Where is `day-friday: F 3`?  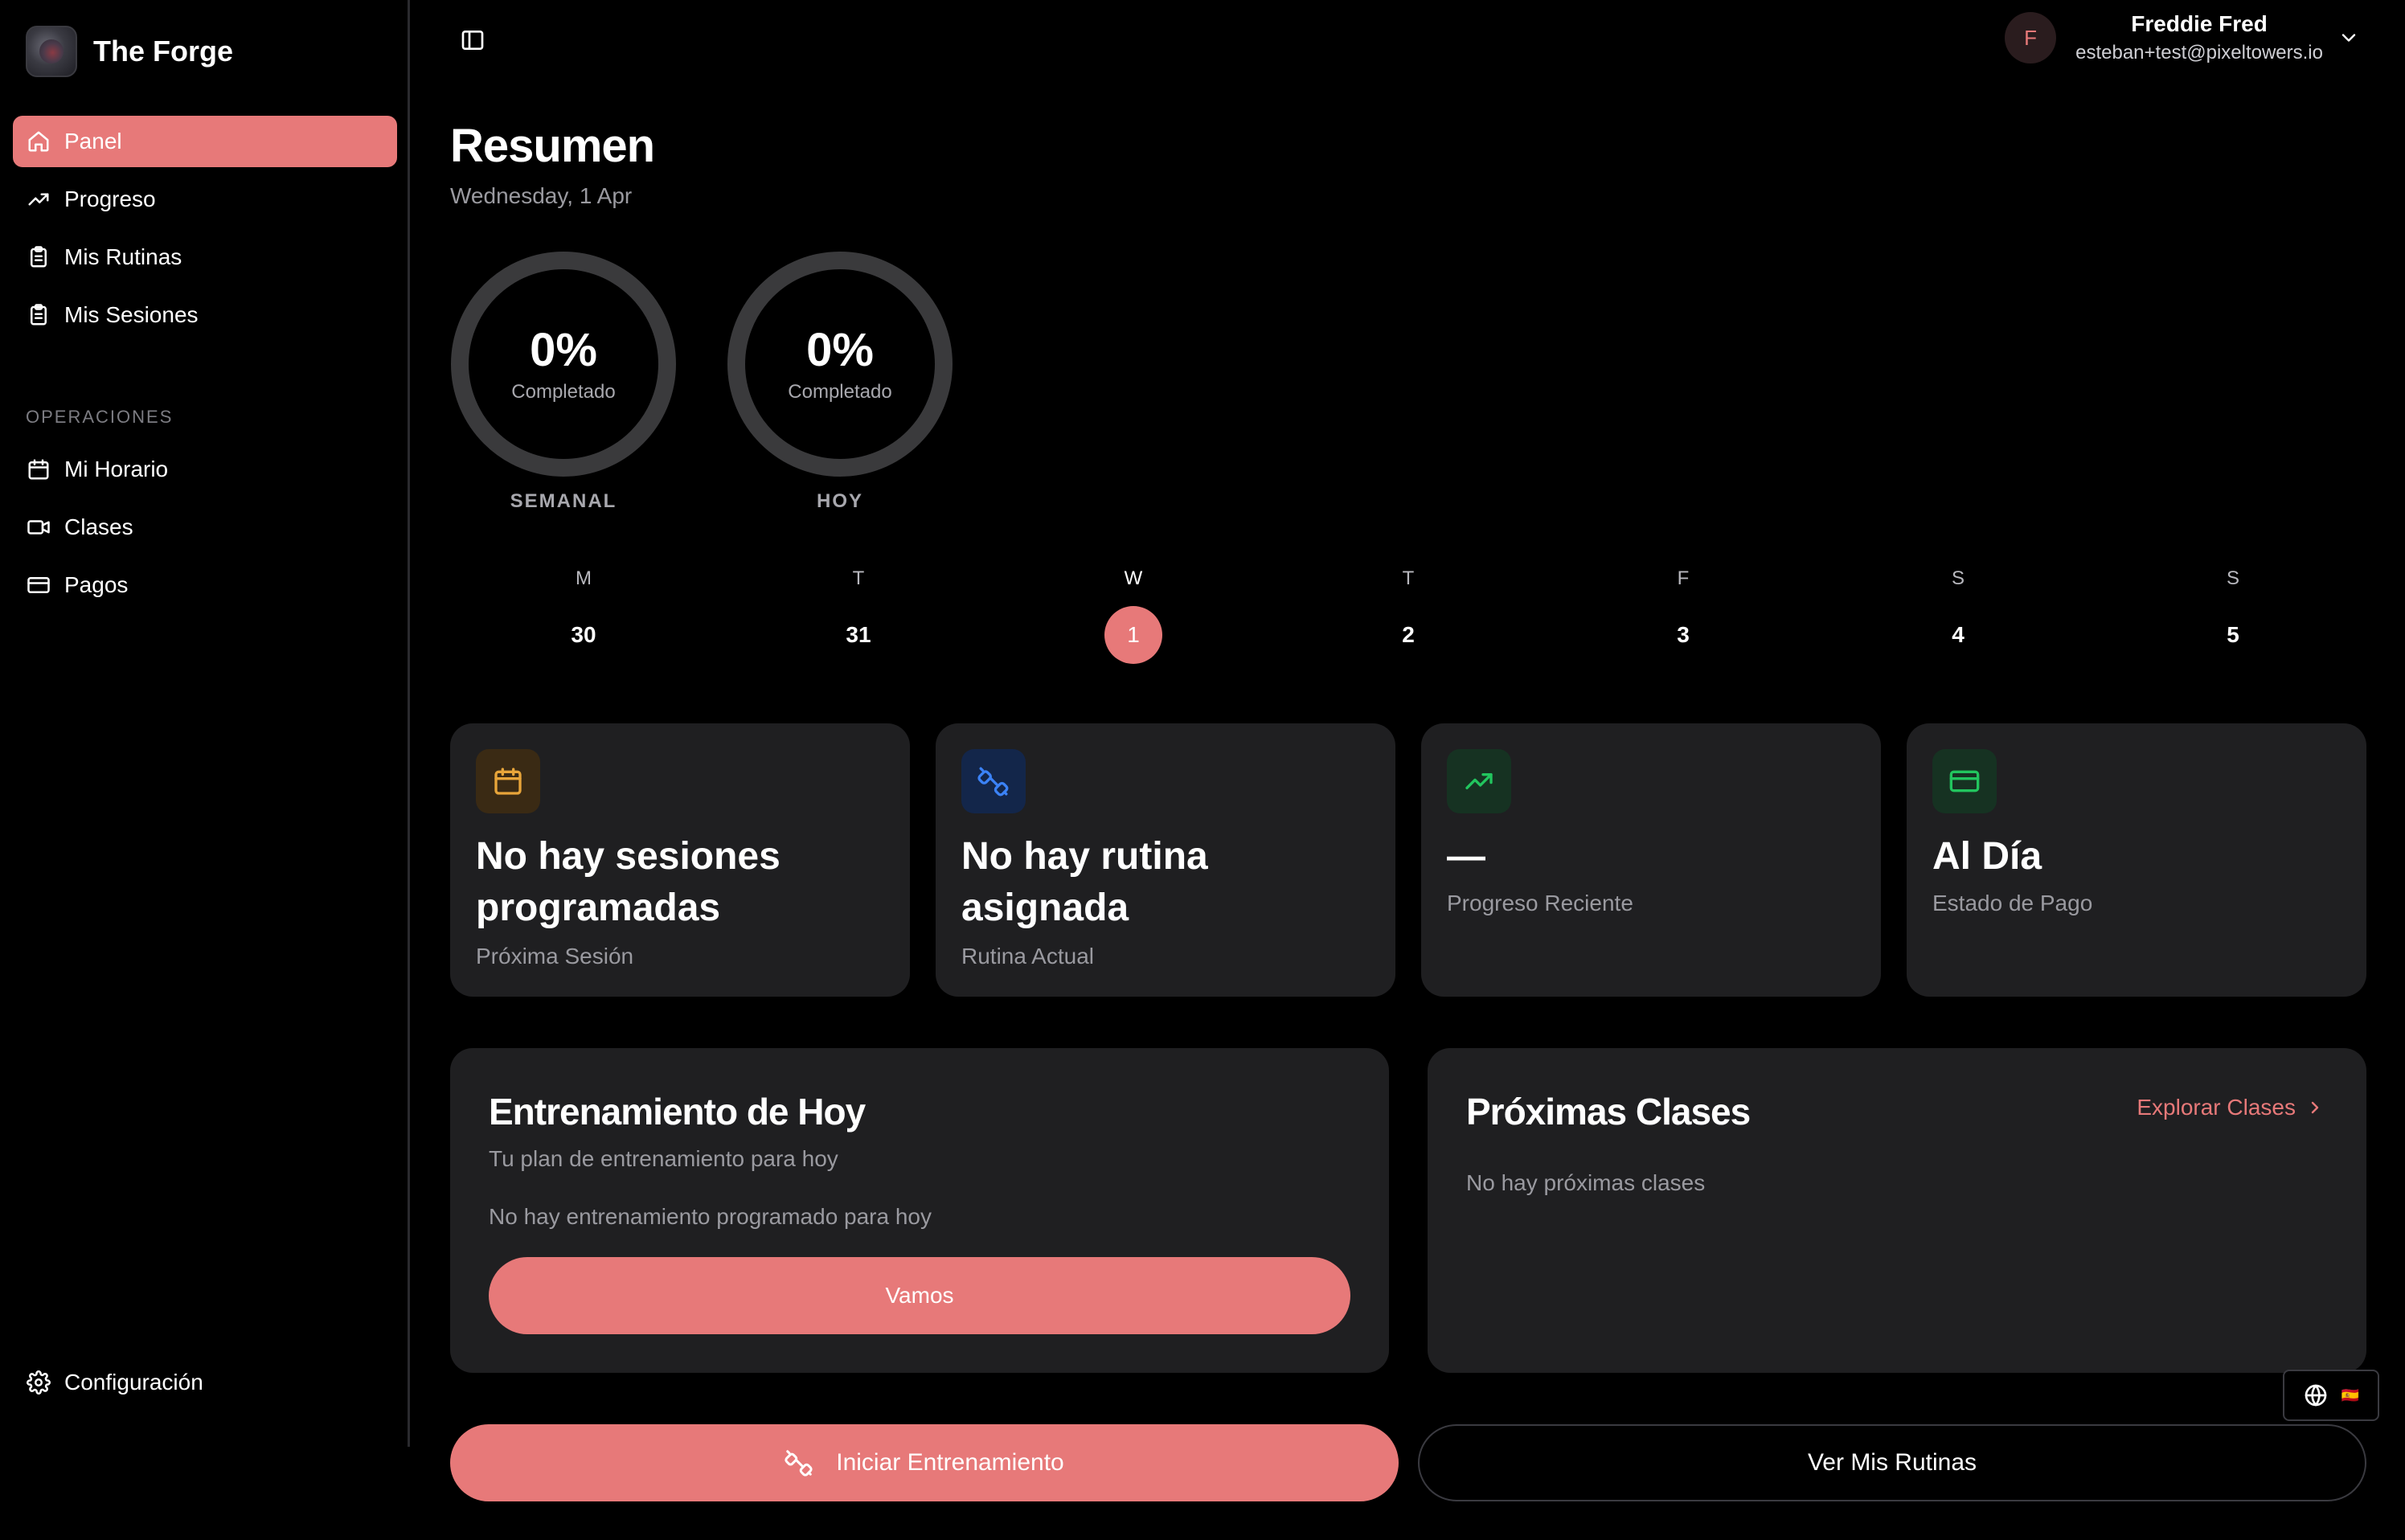 day-friday: F 3 is located at coordinates (1683, 613).